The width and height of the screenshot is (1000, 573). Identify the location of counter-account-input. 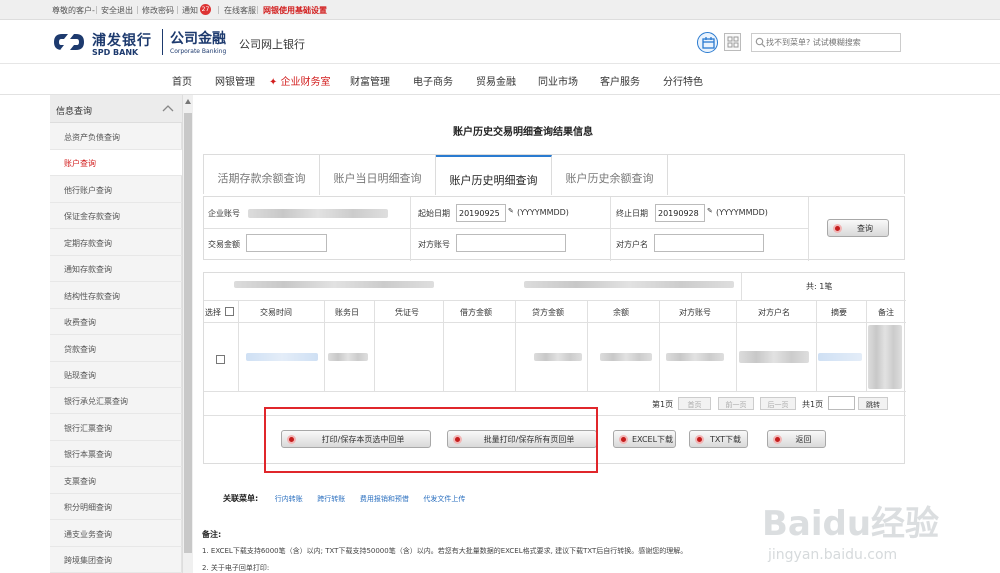
(511, 243).